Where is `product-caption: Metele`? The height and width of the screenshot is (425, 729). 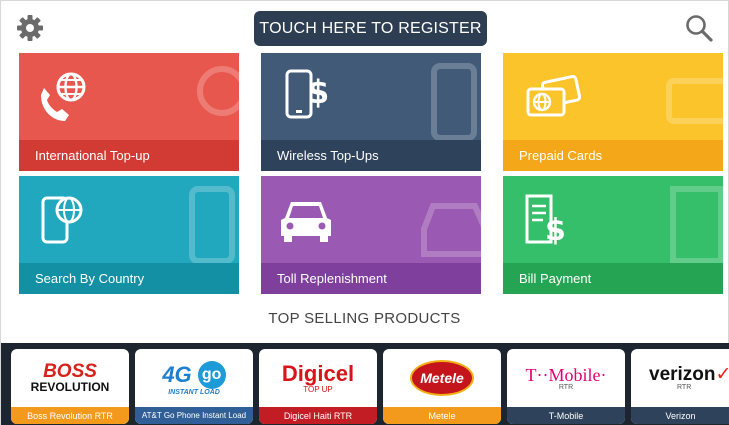 product-caption: Metele is located at coordinates (442, 415).